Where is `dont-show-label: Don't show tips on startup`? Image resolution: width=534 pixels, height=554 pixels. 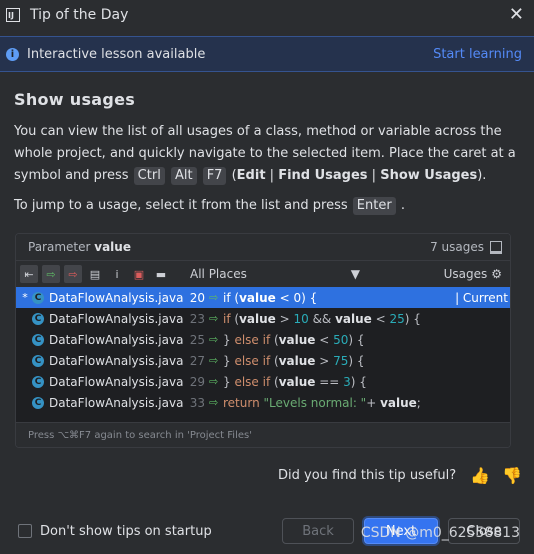 dont-show-label: Don't show tips on startup is located at coordinates (161, 531).